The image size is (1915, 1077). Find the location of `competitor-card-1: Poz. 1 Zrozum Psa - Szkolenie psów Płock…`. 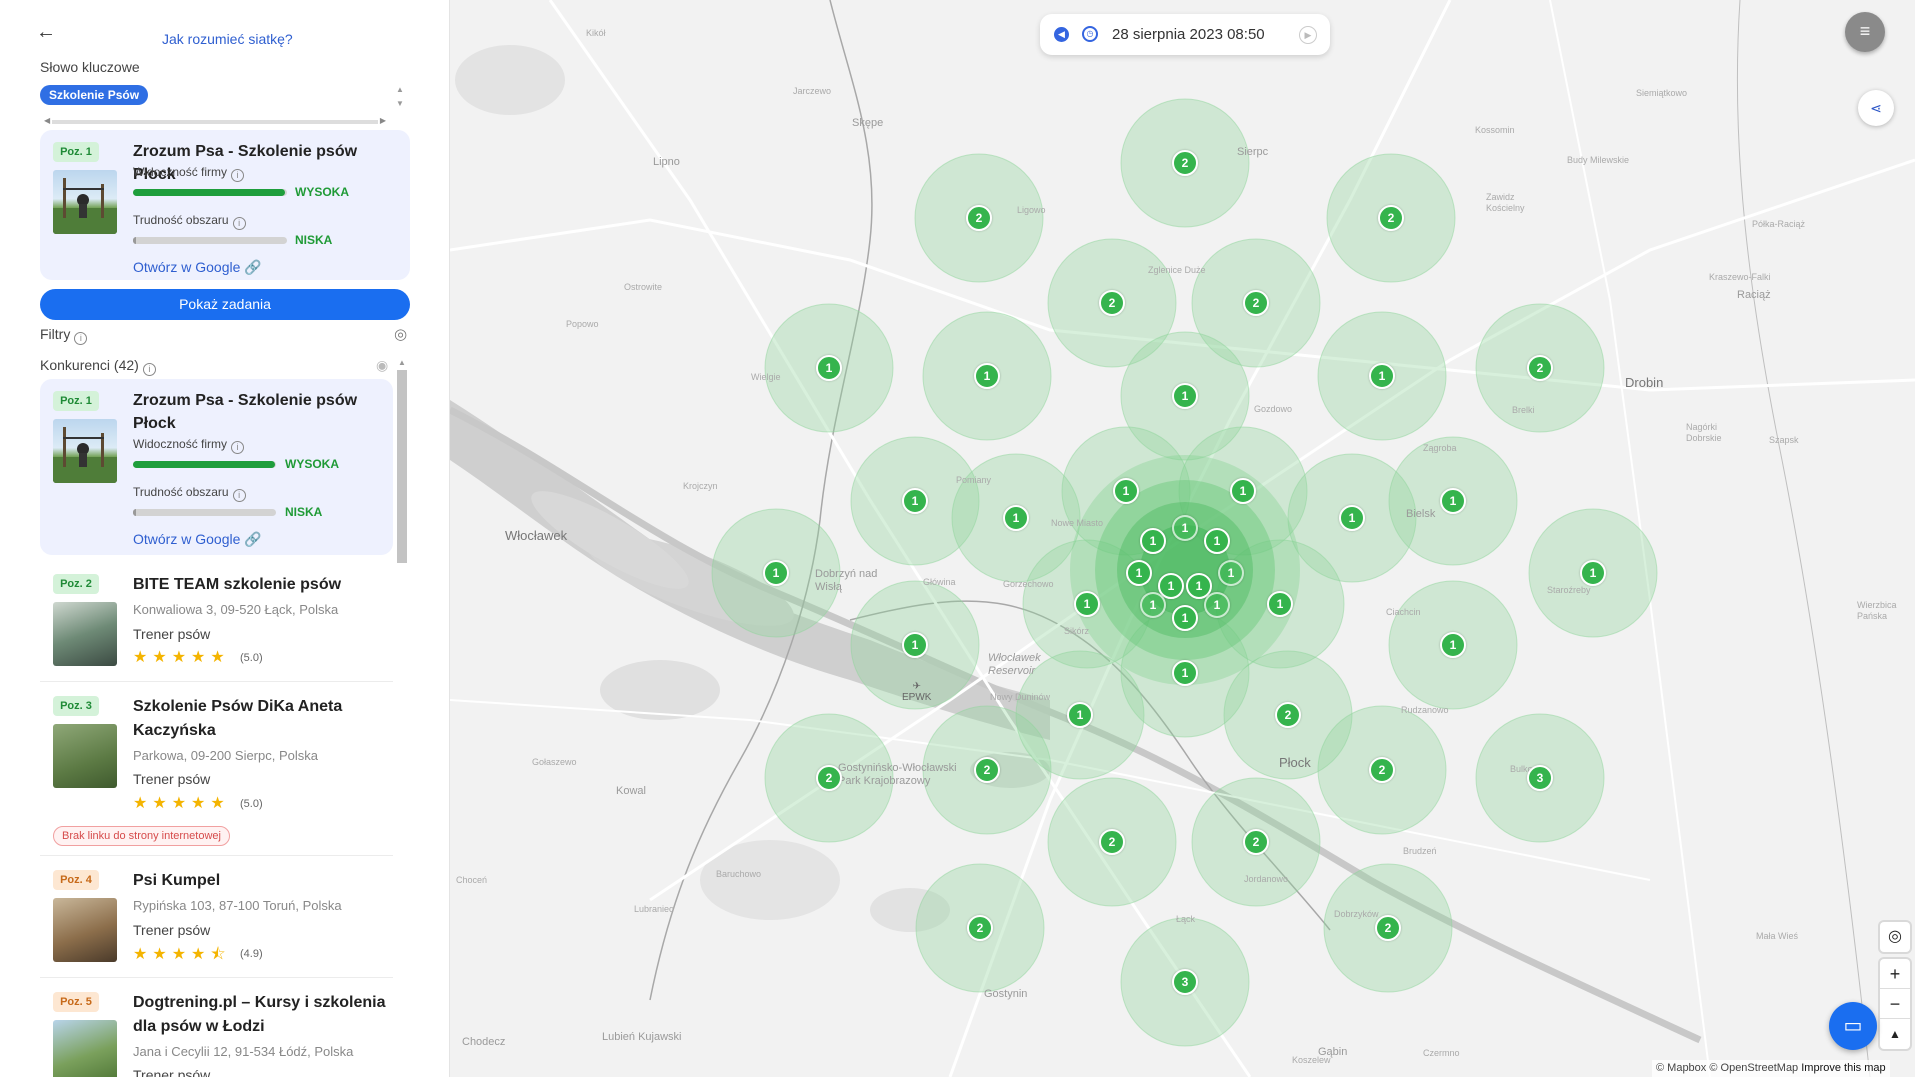

competitor-card-1: Poz. 1 Zrozum Psa - Szkolenie psów Płock… is located at coordinates (216, 467).